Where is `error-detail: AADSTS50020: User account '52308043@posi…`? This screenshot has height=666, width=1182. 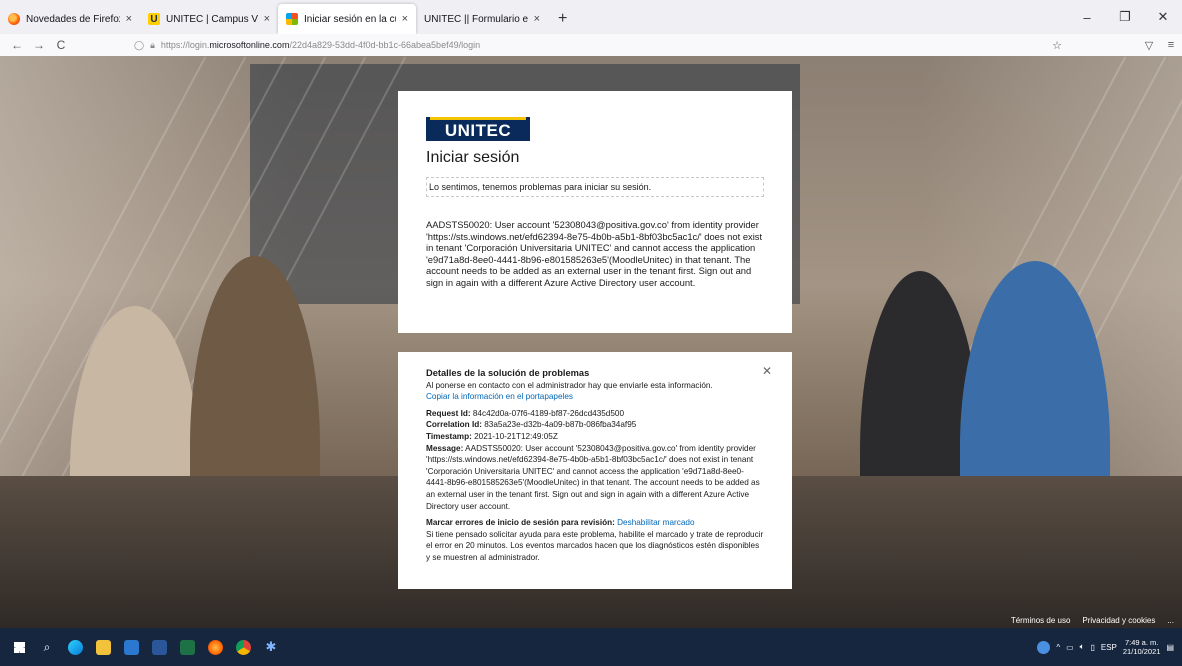
error-detail: AADSTS50020: User account '52308043@posi… is located at coordinates (594, 253).